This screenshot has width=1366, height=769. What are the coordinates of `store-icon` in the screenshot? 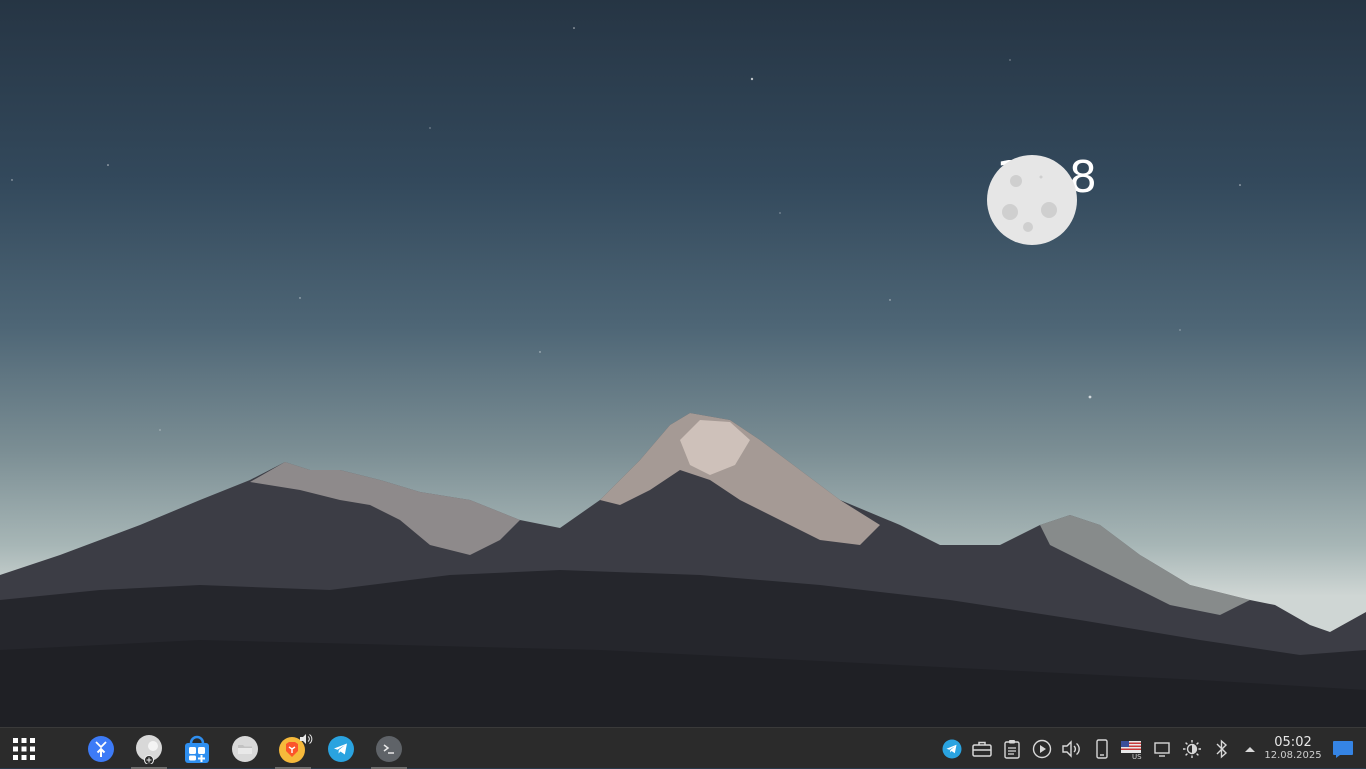 It's located at (197, 749).